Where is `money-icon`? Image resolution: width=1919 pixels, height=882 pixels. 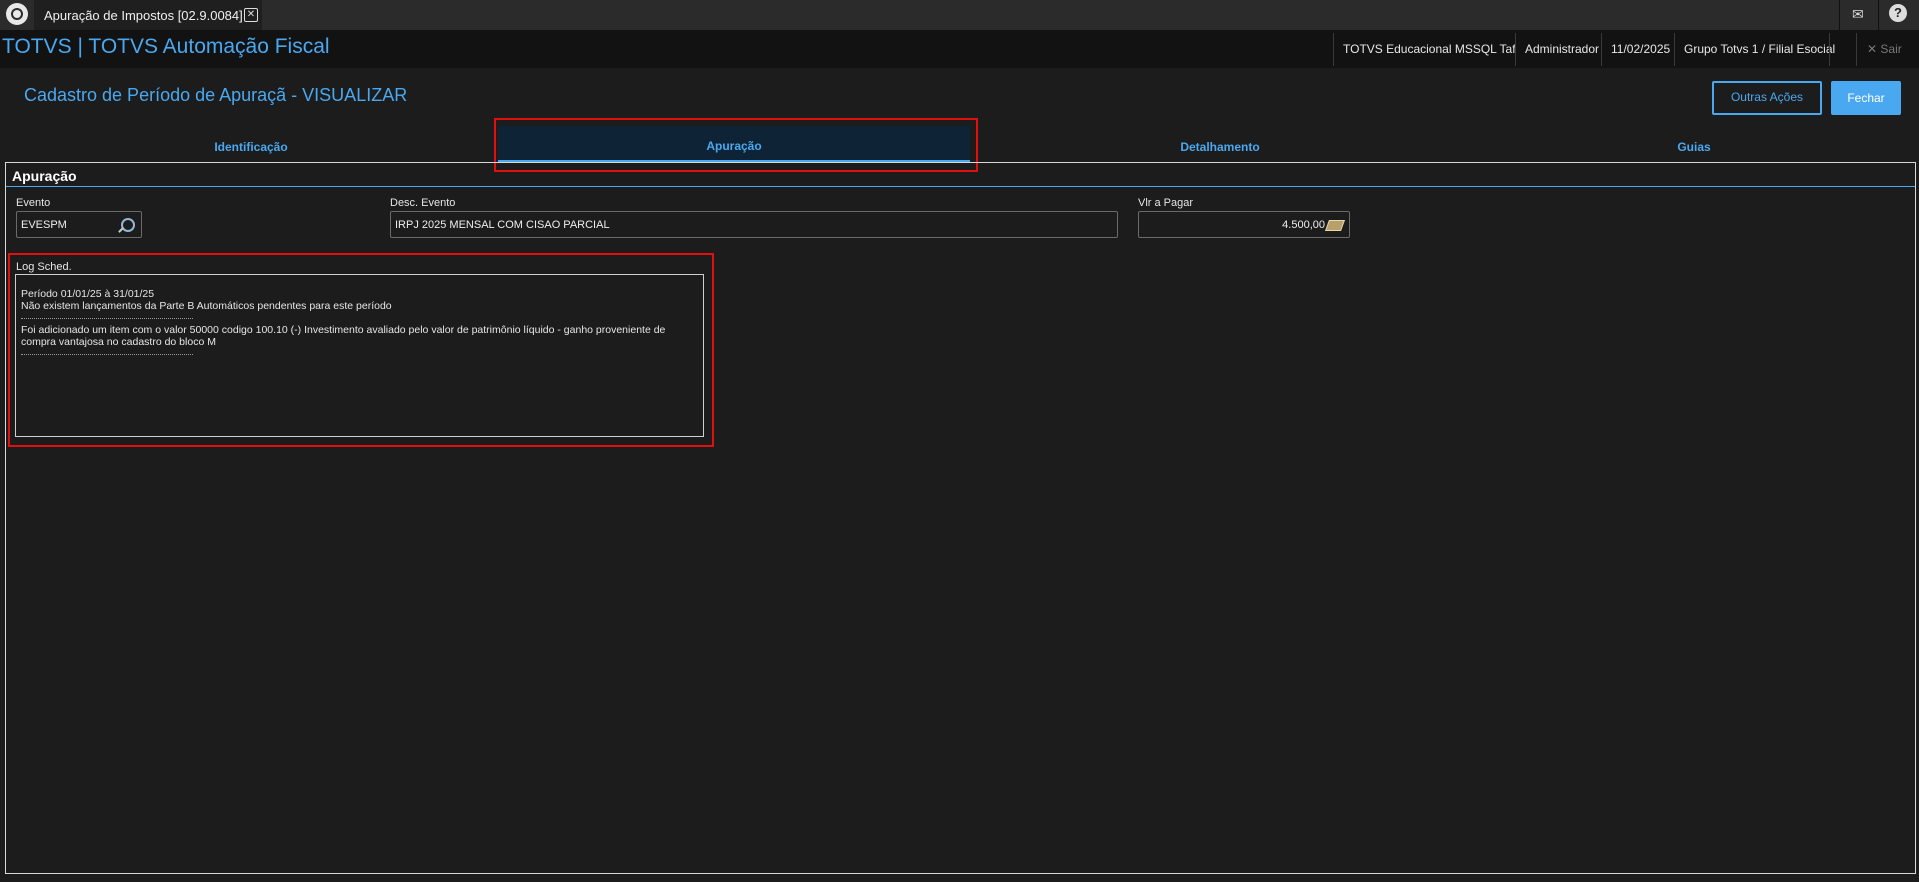 money-icon is located at coordinates (1335, 225).